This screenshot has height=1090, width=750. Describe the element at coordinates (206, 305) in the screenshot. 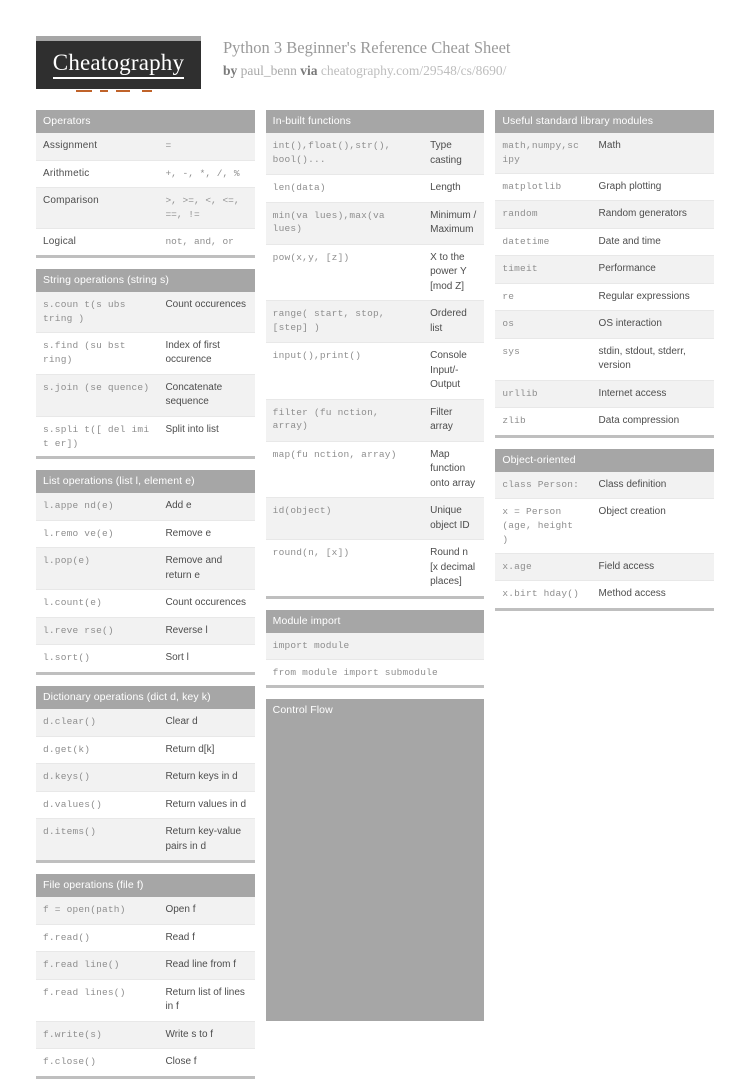

I see `row-description-cell: Count occurences` at that location.